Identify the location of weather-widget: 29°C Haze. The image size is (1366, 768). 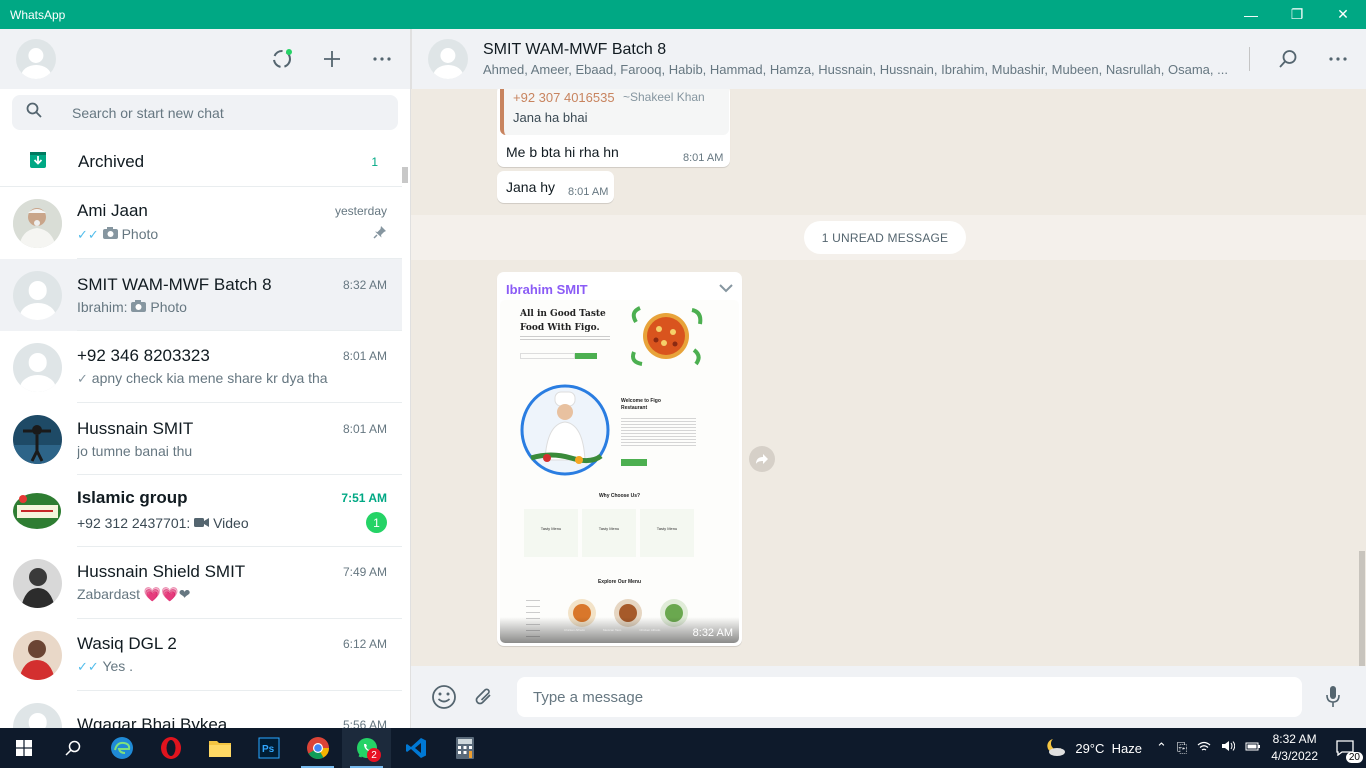
(1092, 748).